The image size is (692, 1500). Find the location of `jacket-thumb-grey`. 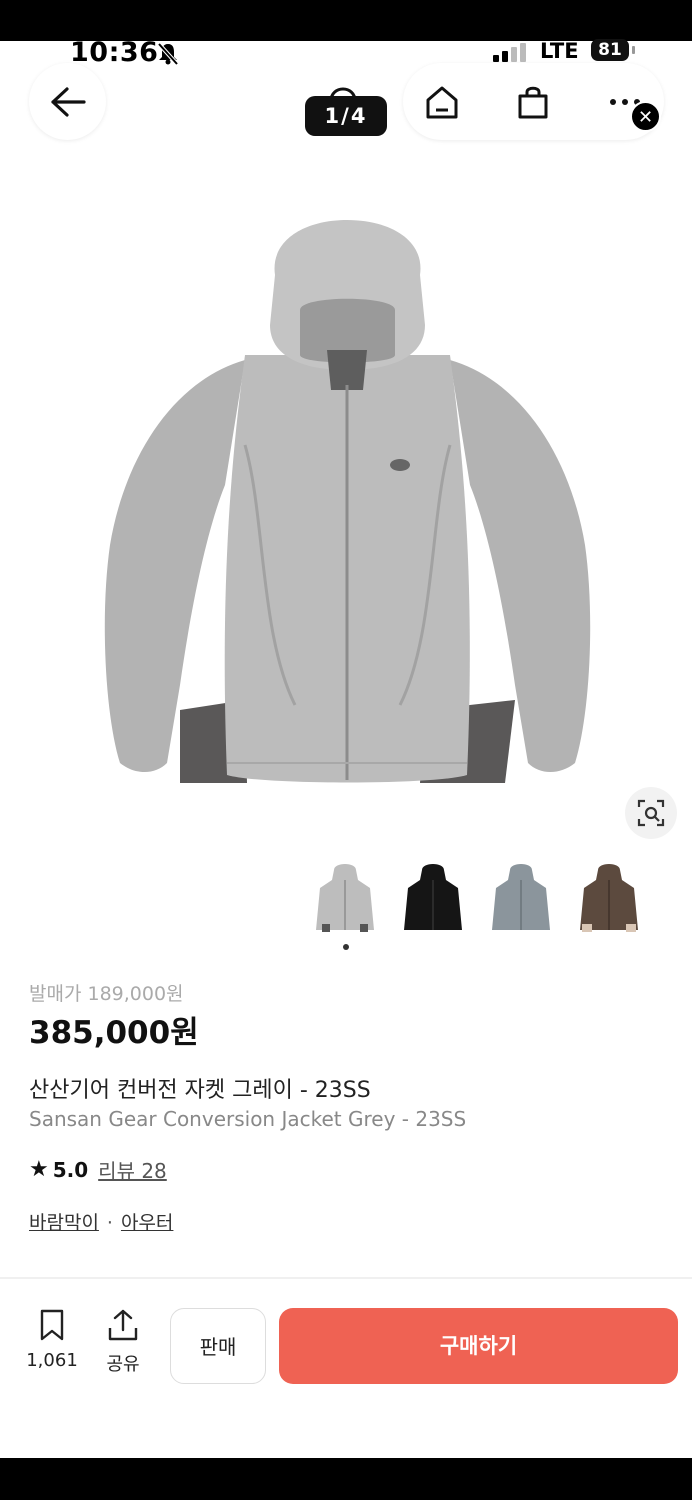

jacket-thumb-grey is located at coordinates (345, 898).